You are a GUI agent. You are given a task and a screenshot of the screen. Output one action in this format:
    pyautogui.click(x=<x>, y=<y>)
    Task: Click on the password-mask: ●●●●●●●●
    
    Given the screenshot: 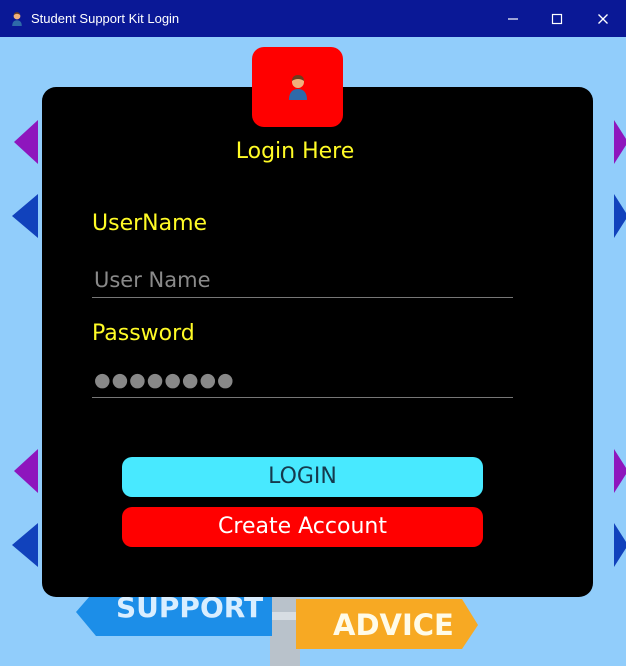 What is the action you would take?
    pyautogui.click(x=164, y=380)
    